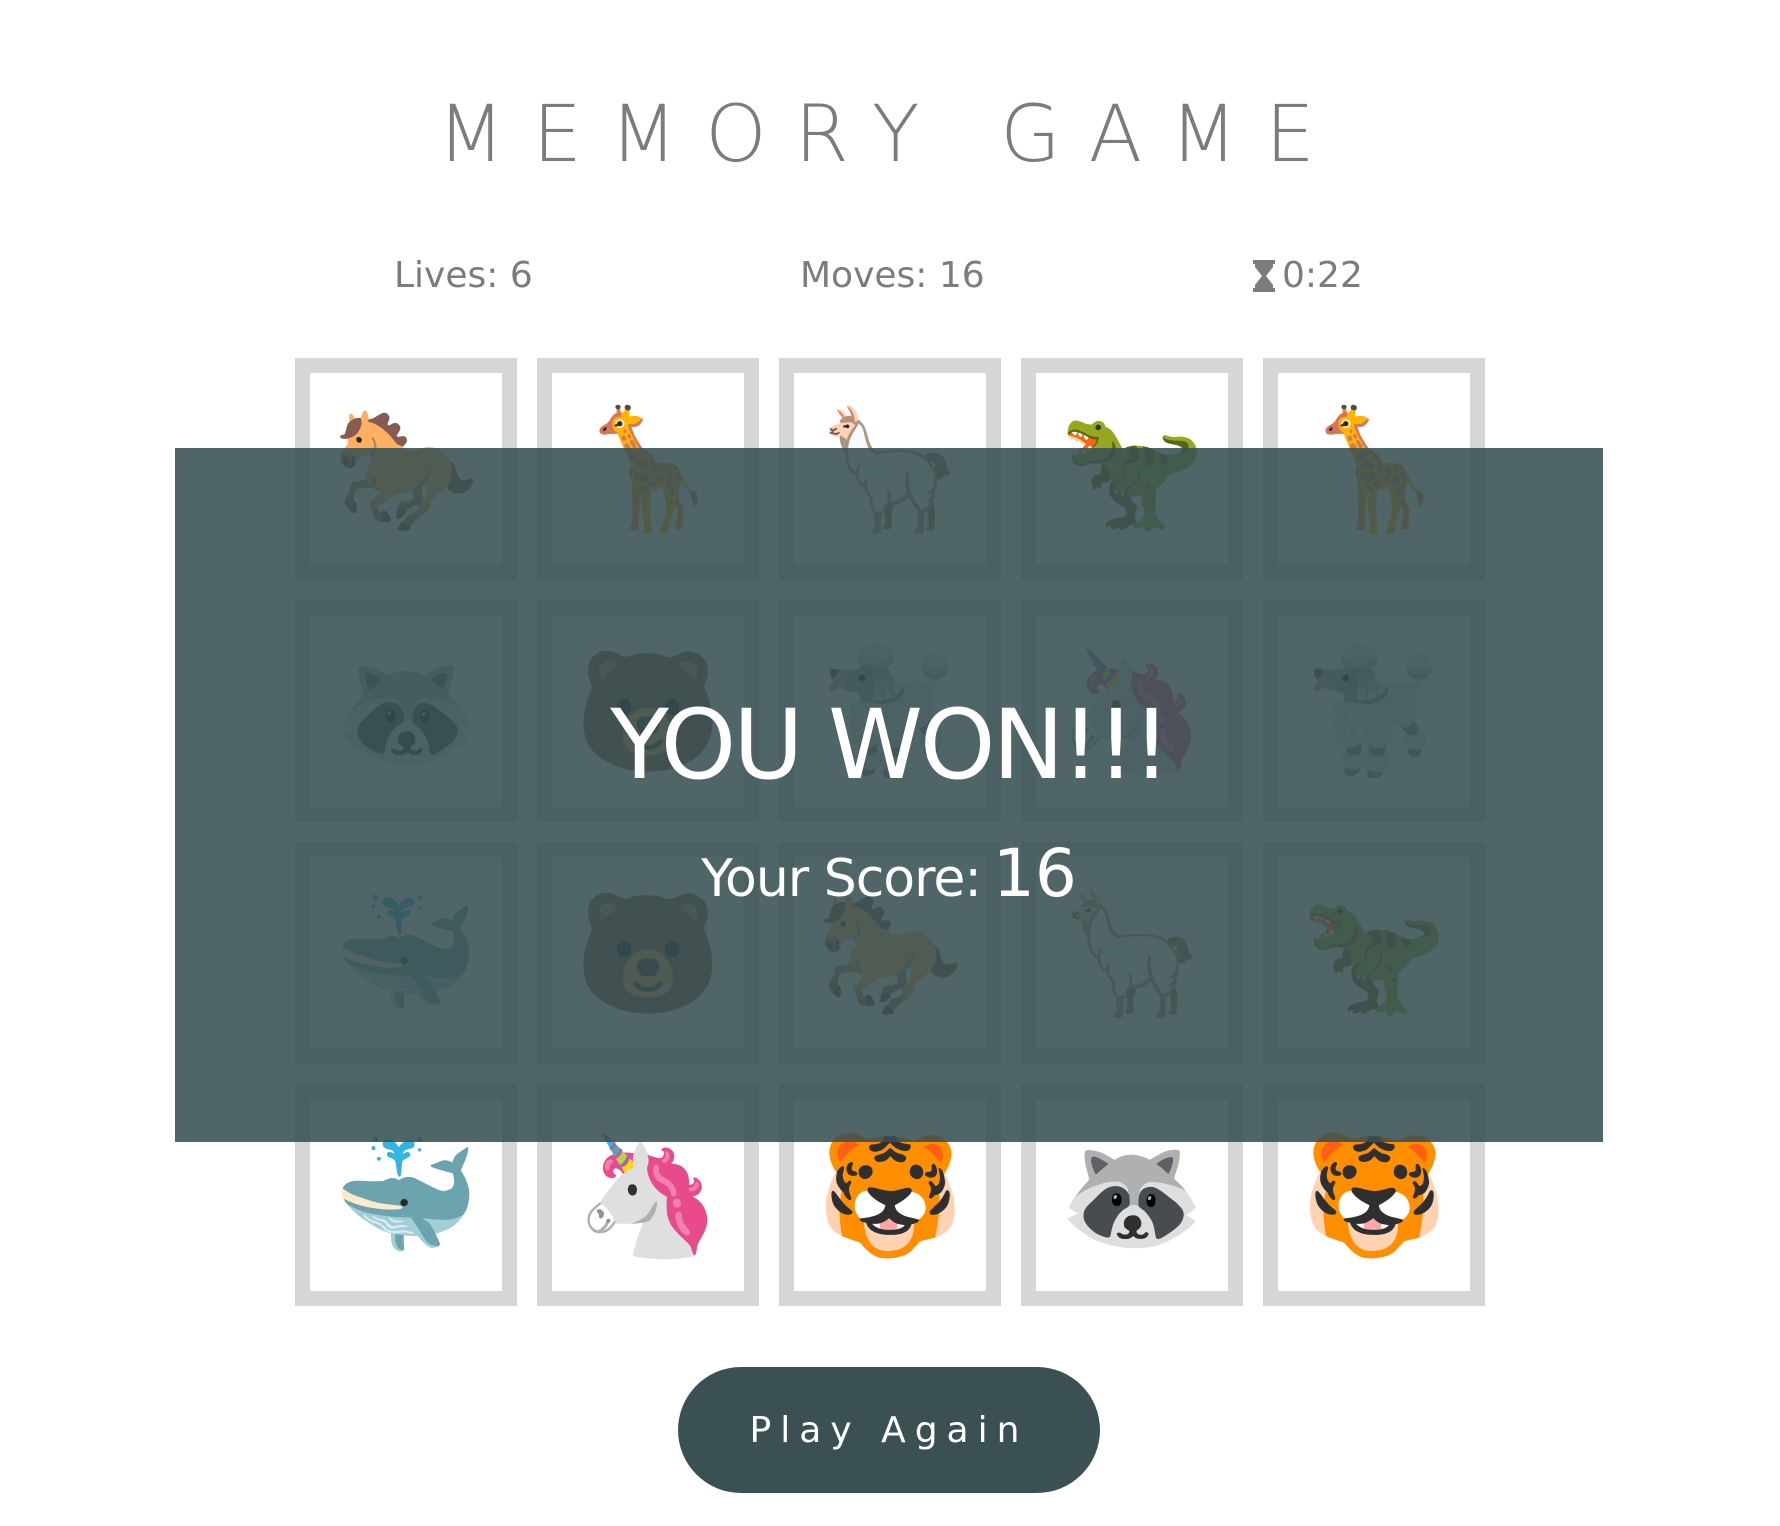 This screenshot has width=1780, height=1526. I want to click on score-label: Your Score:, so click(841, 878).